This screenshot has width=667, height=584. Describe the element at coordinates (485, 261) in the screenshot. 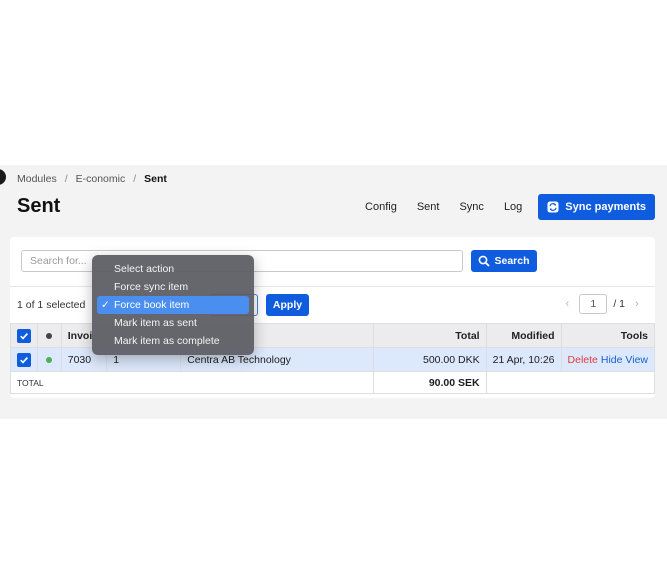

I see `search-icon` at that location.